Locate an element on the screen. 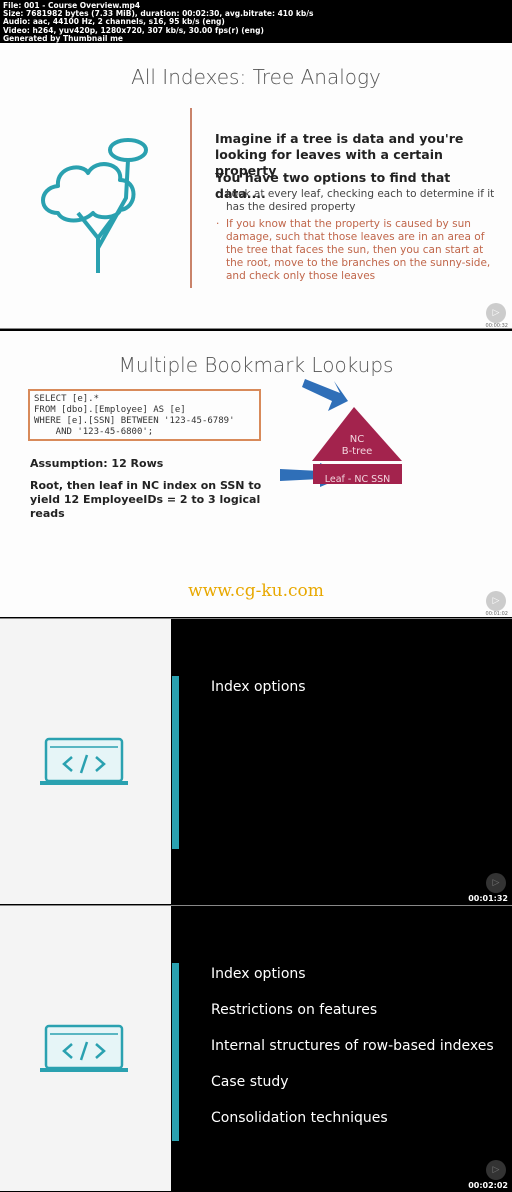 The height and width of the screenshot is (1192, 512). nc-btree-label: NC B-tree is located at coordinates (357, 446).